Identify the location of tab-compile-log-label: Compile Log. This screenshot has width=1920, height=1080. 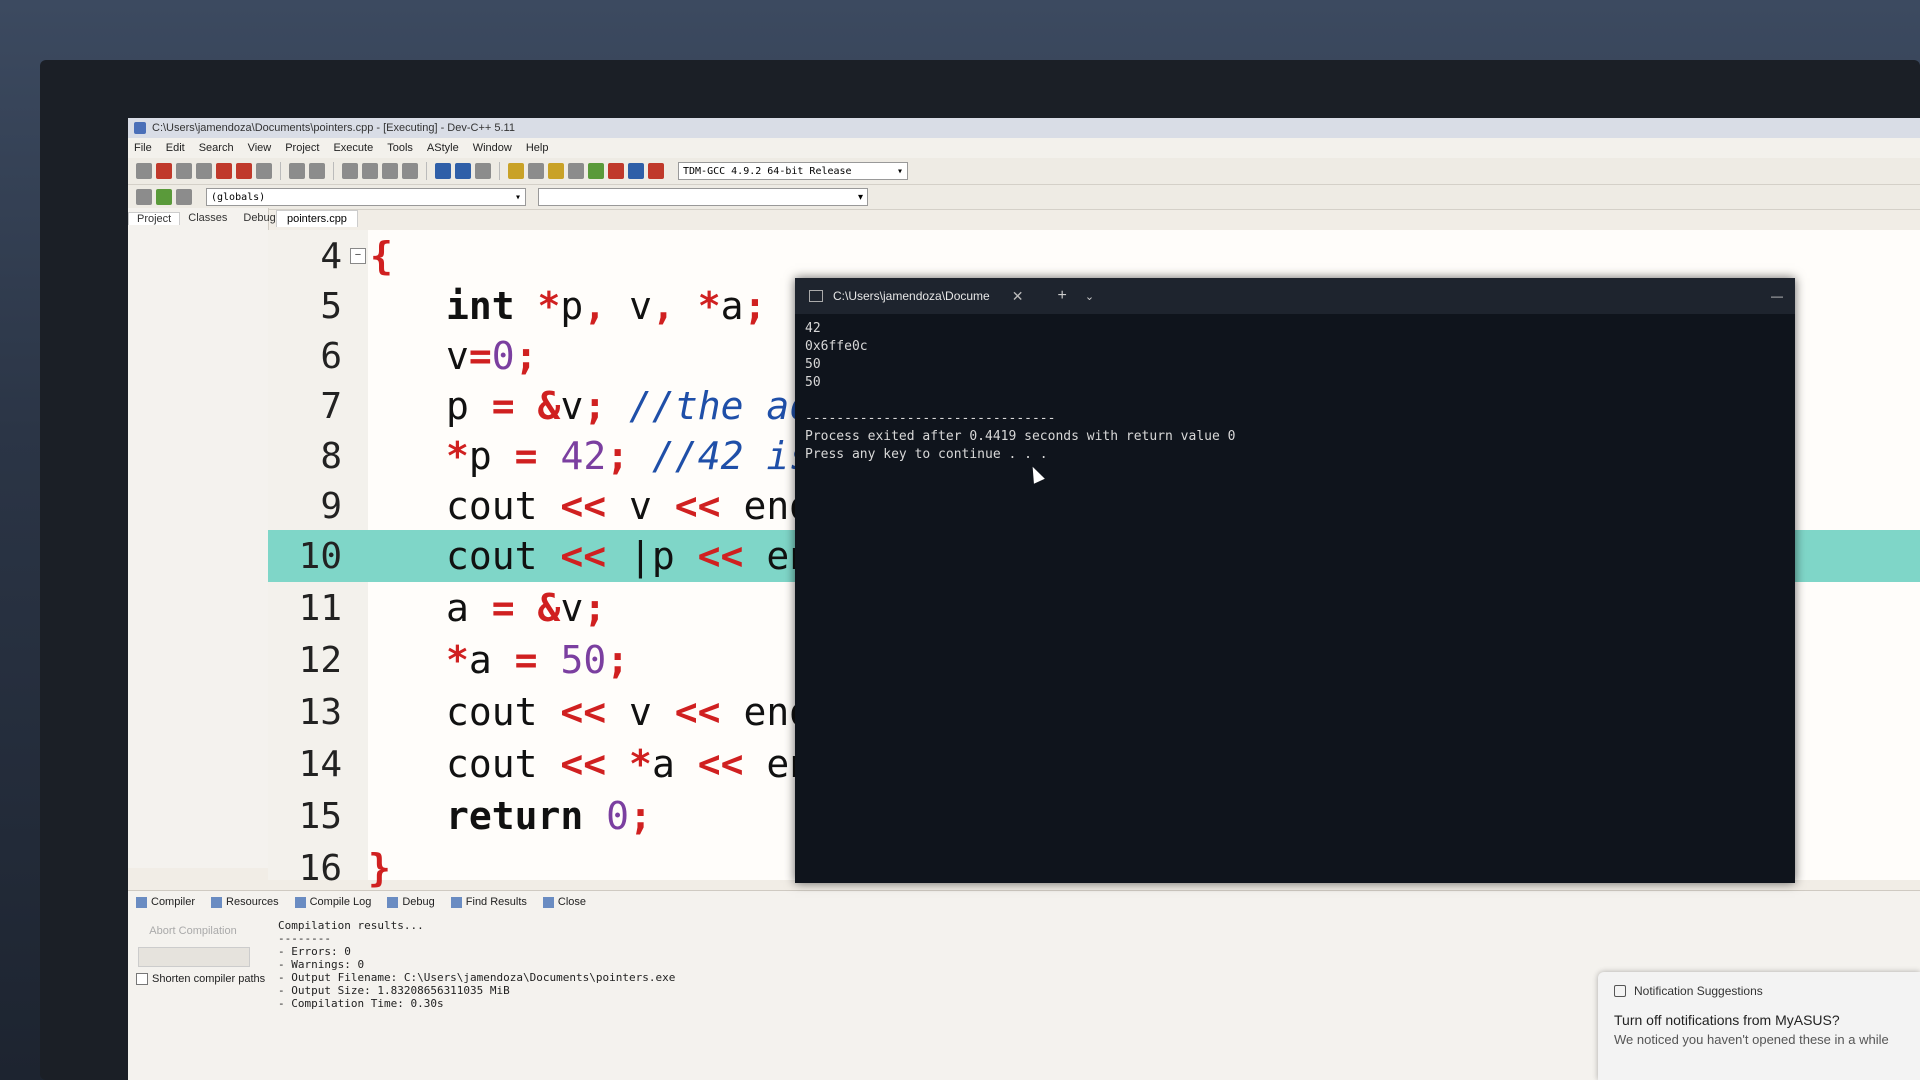
(340, 902).